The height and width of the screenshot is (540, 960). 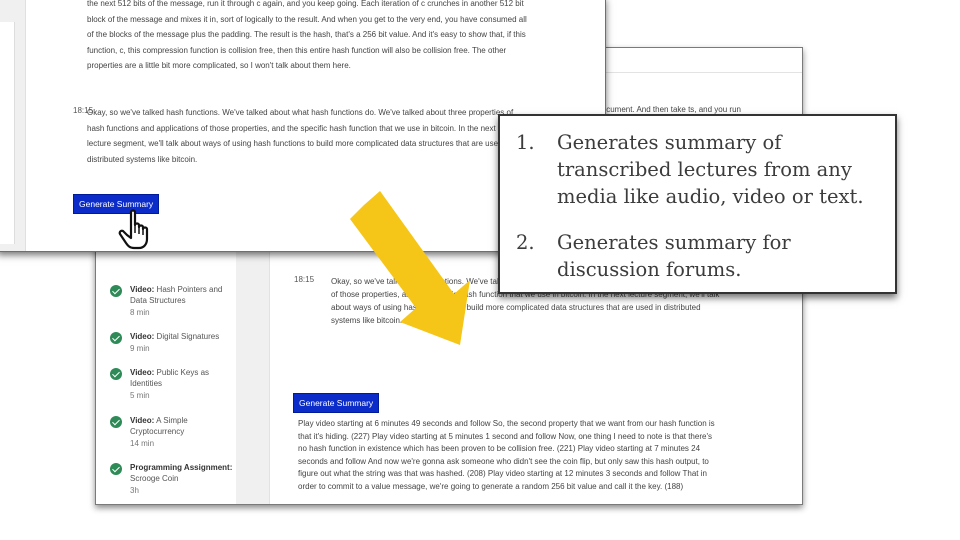 I want to click on sidebar-item-duration: 5 min, so click(x=140, y=395).